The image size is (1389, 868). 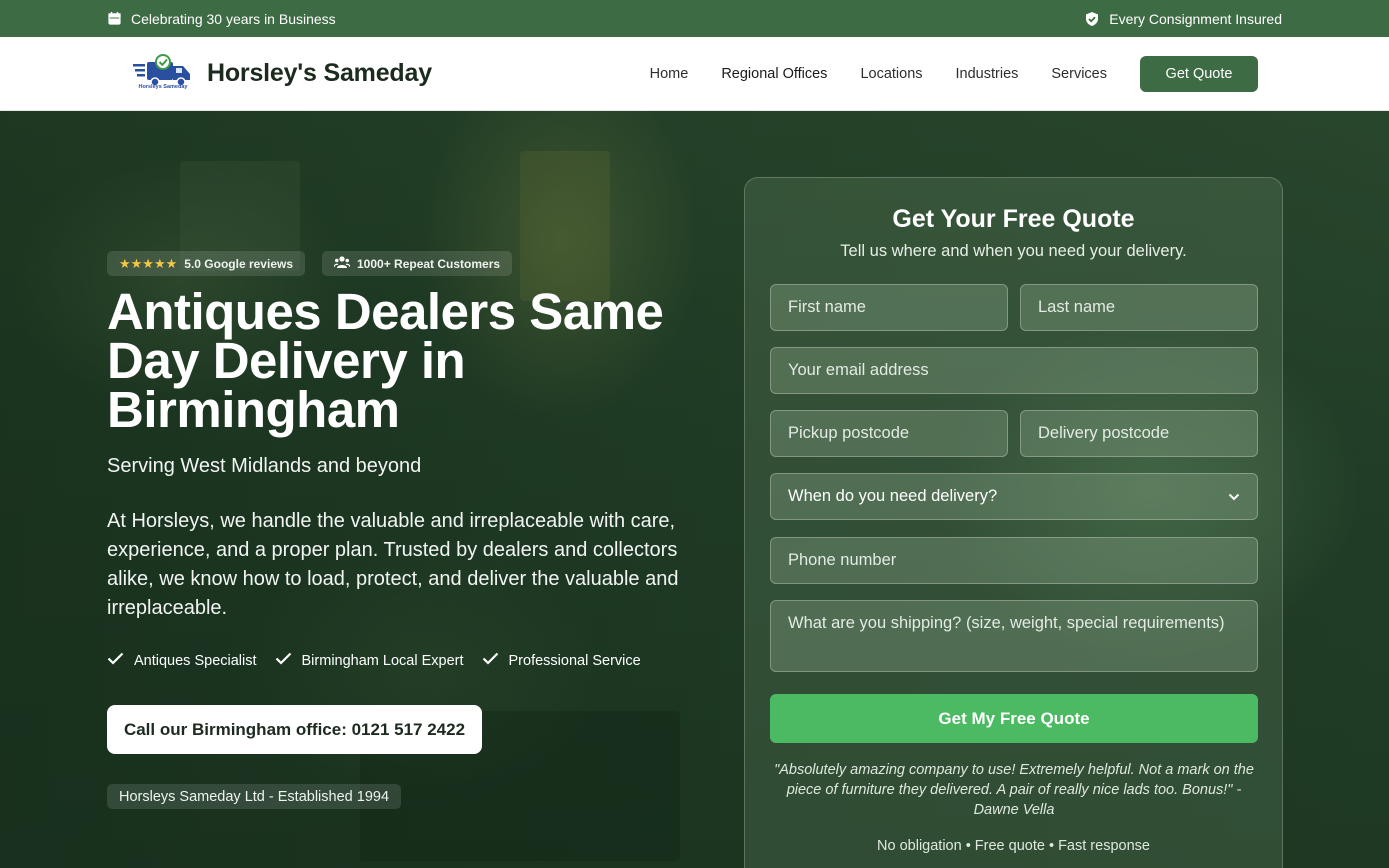 What do you see at coordinates (1195, 18) in the screenshot?
I see `insurance-text: Every Consignment Insured` at bounding box center [1195, 18].